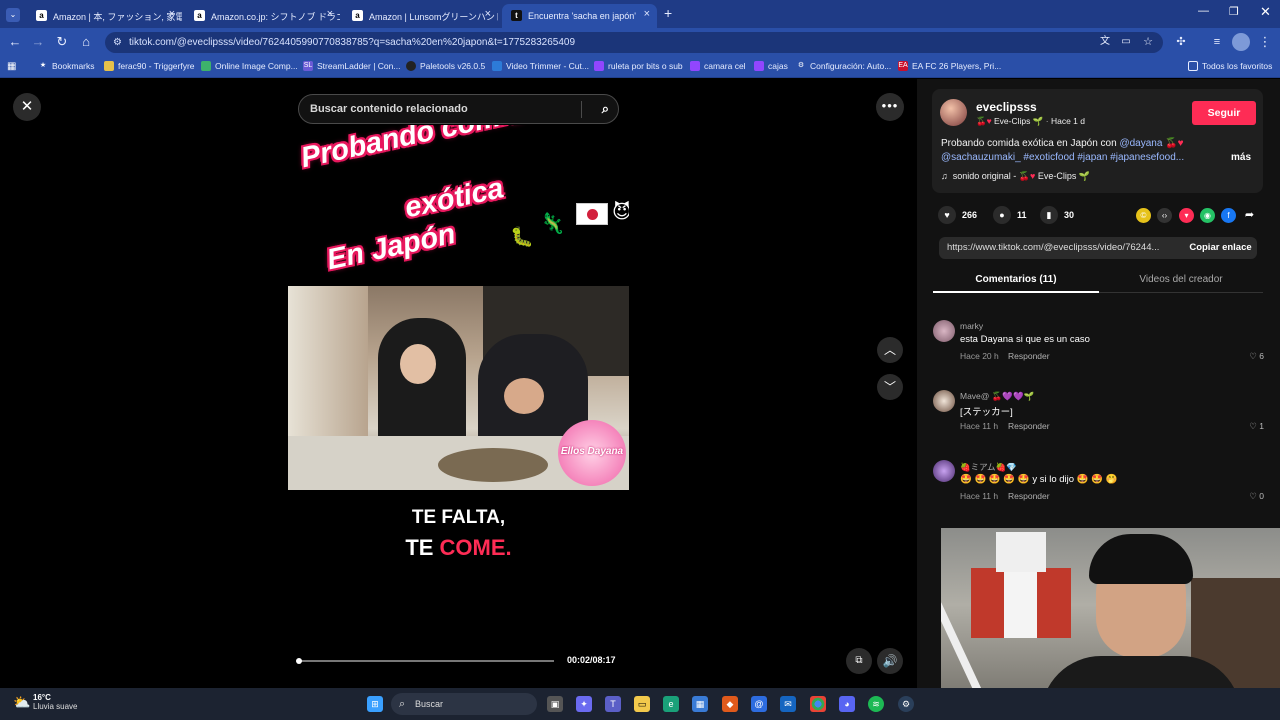 The image size is (1280, 720). I want to click on tab-search-icon: ⌄, so click(13, 15).